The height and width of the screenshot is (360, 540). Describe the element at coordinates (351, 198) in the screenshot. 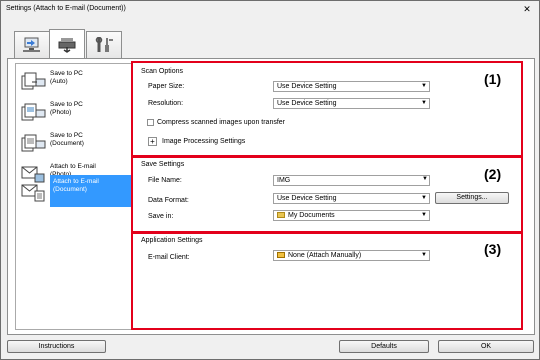

I see `data-format-select: Use Device Setting ▼` at that location.